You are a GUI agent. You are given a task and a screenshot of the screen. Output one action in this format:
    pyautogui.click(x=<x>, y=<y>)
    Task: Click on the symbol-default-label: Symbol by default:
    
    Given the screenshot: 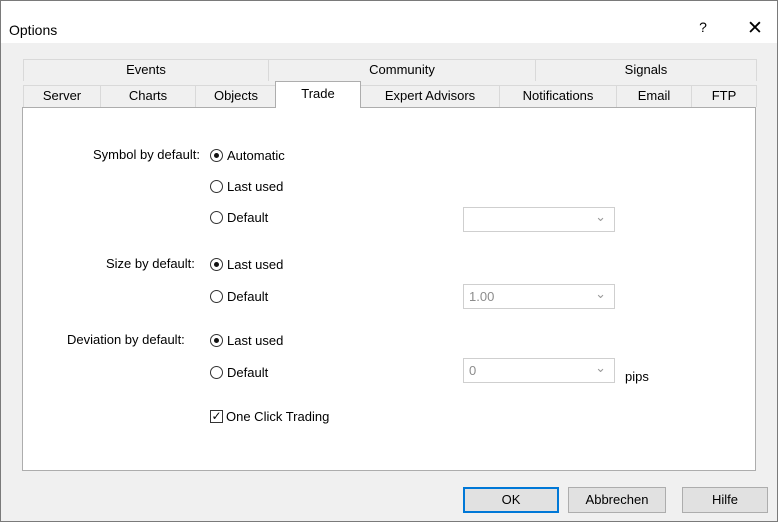 What is the action you would take?
    pyautogui.click(x=146, y=154)
    